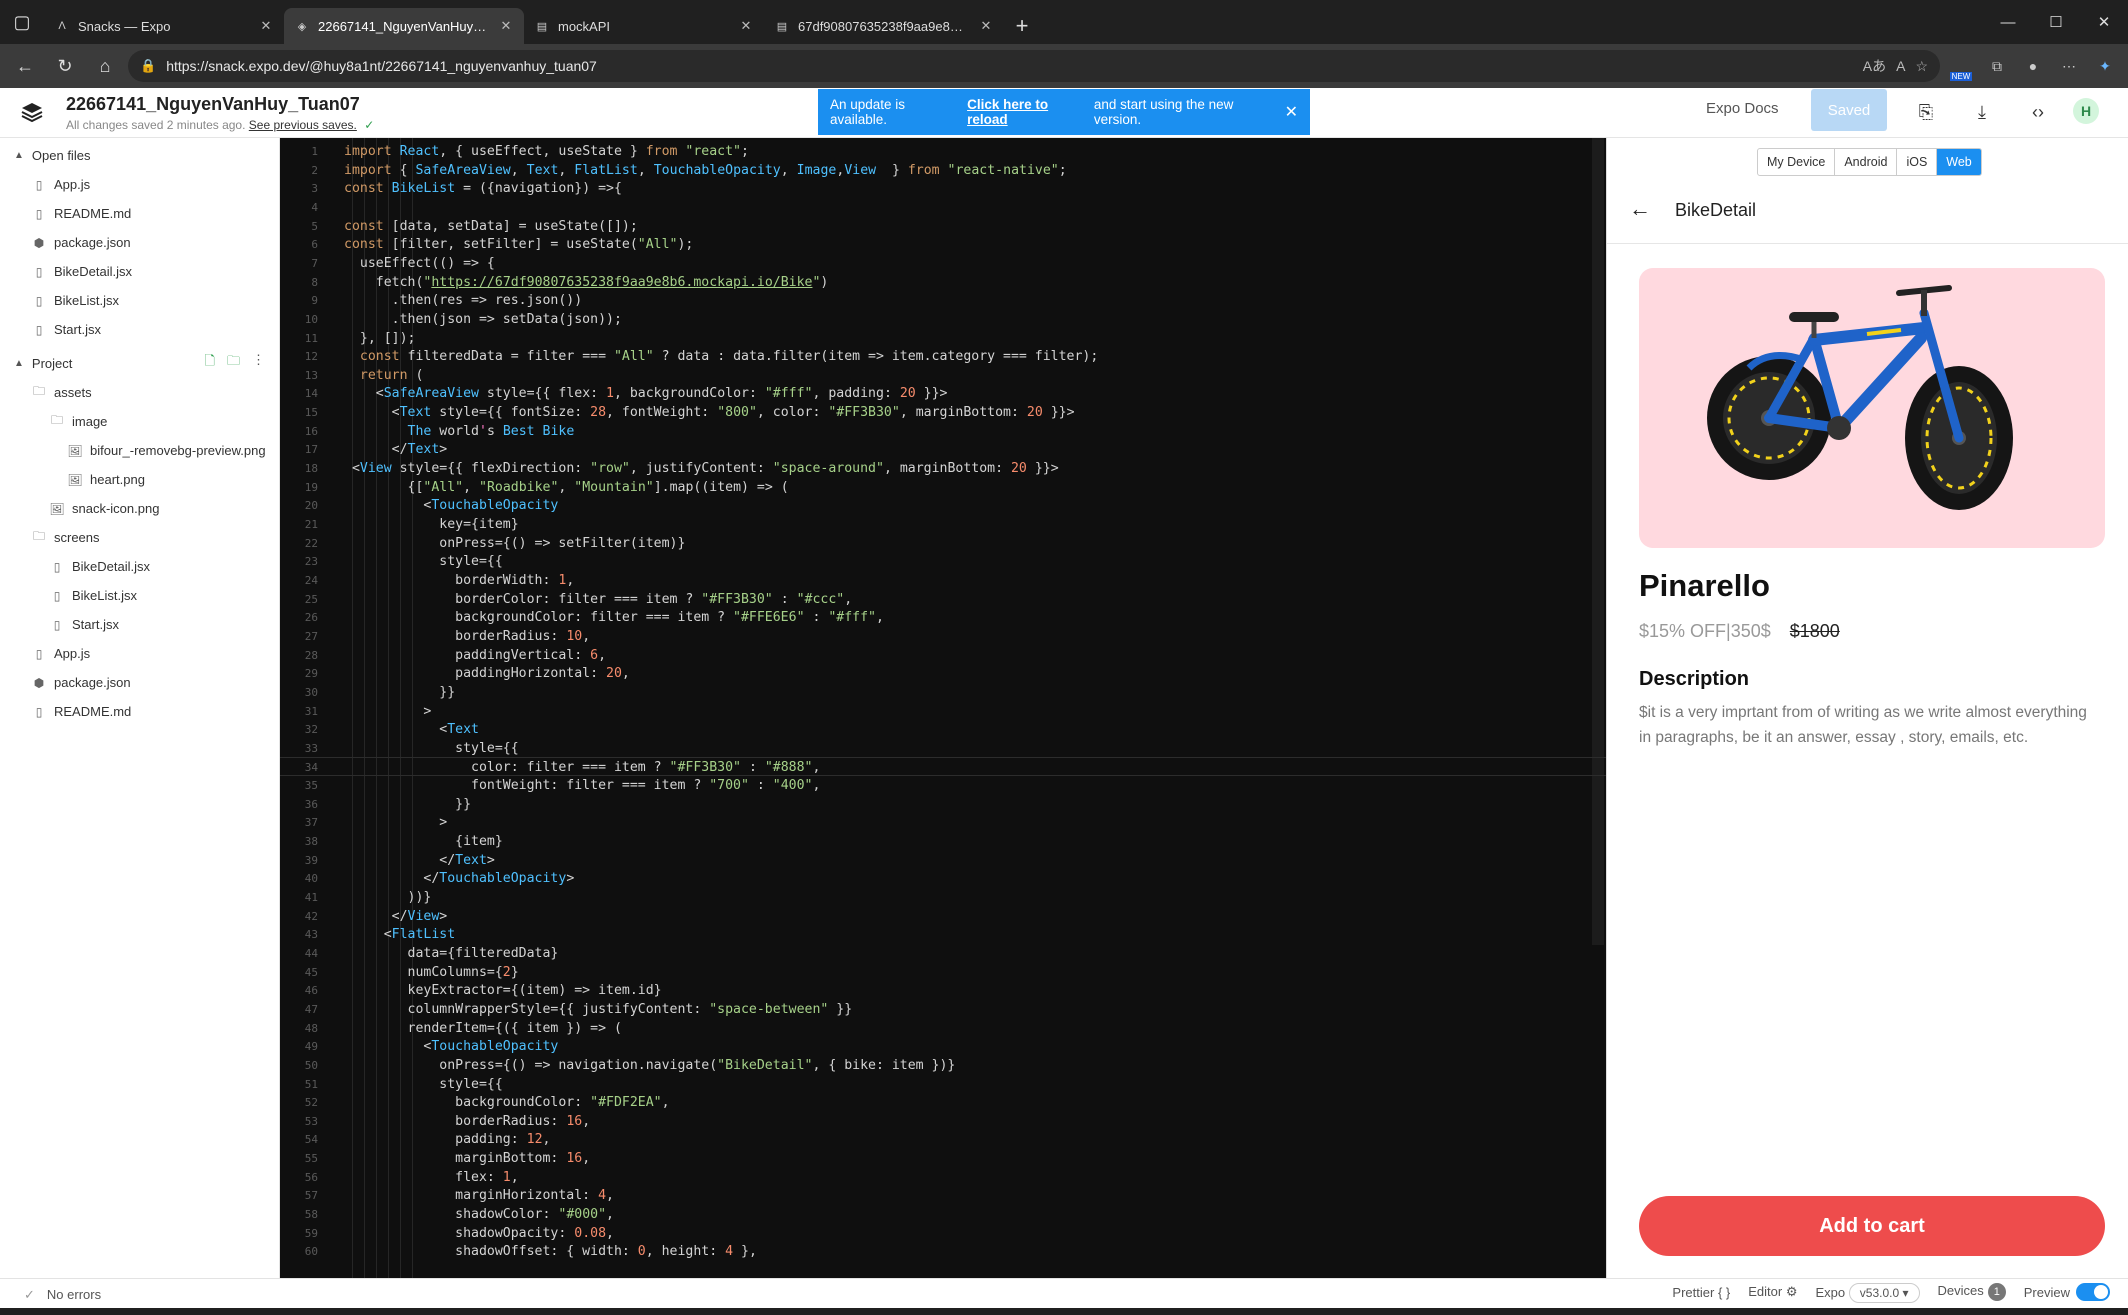 This screenshot has height=1315, width=2128. Describe the element at coordinates (943, 1121) in the screenshot. I see `code-line: 53 borderRadius: 16,` at that location.